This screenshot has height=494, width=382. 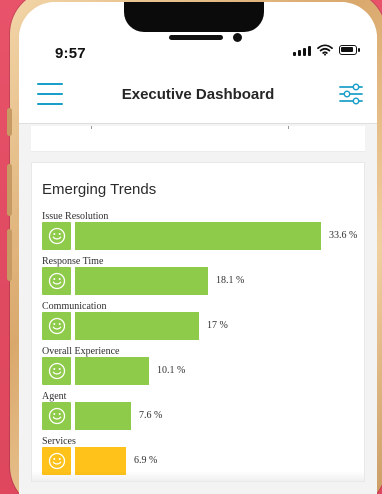 What do you see at coordinates (99, 189) in the screenshot?
I see `card-title: Emerging Trends` at bounding box center [99, 189].